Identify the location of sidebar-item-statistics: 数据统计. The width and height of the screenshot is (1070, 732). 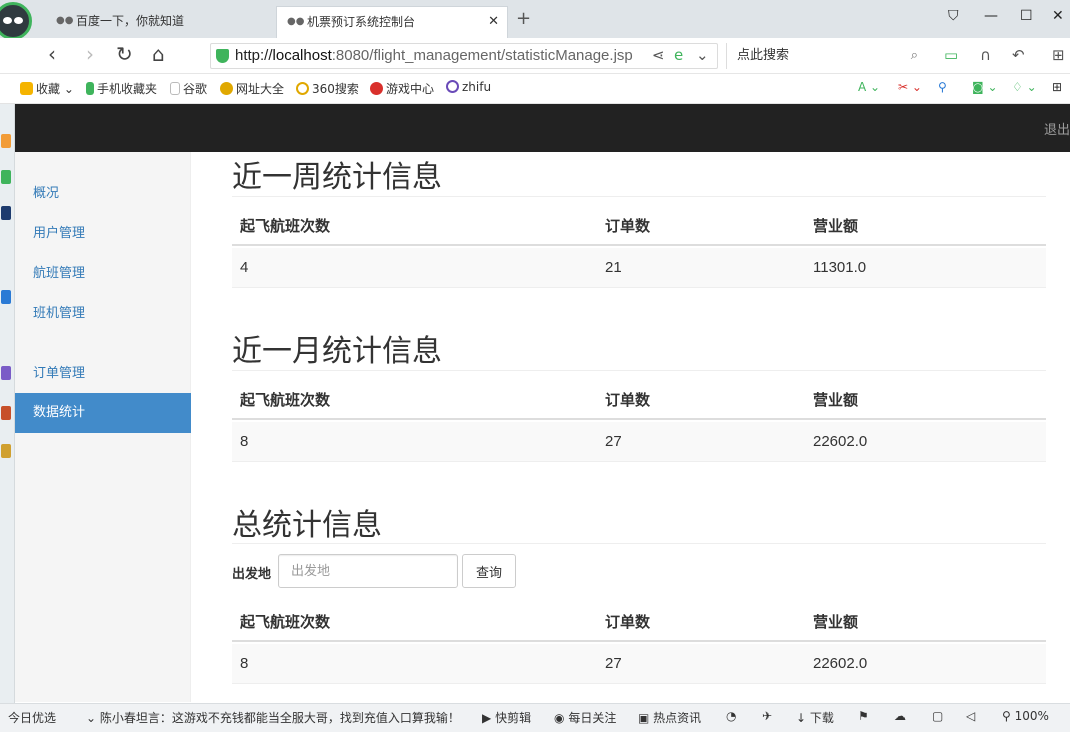
(103, 413).